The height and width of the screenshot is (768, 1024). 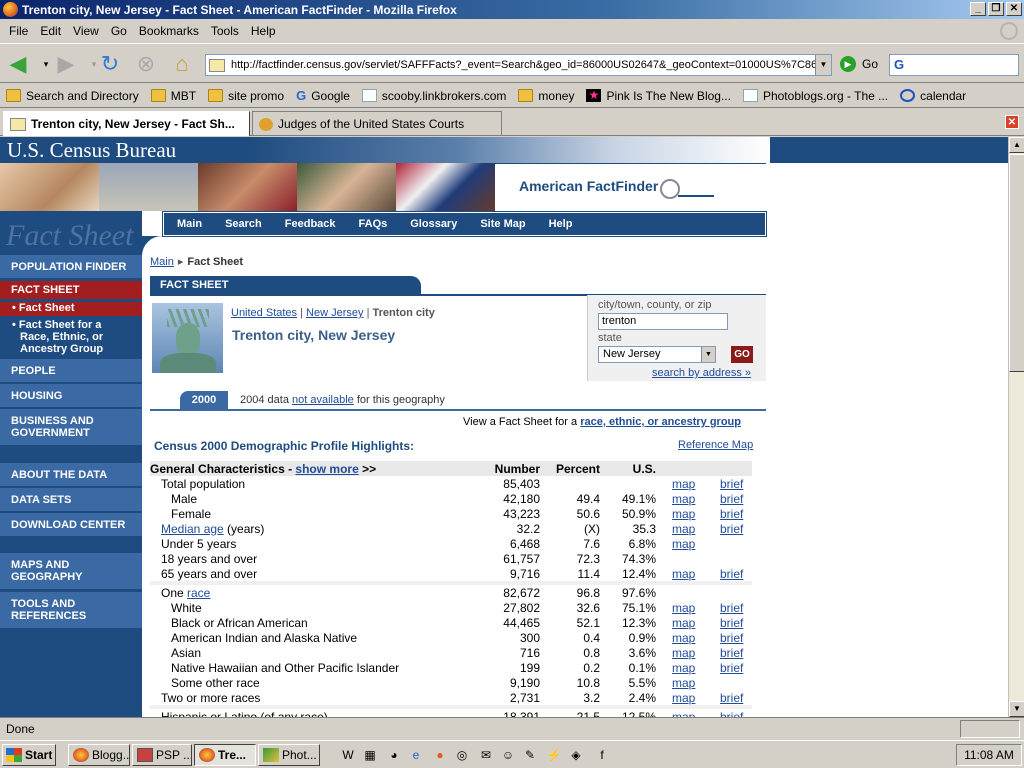 What do you see at coordinates (146, 64) in the screenshot?
I see `stop-icon: ⊗` at bounding box center [146, 64].